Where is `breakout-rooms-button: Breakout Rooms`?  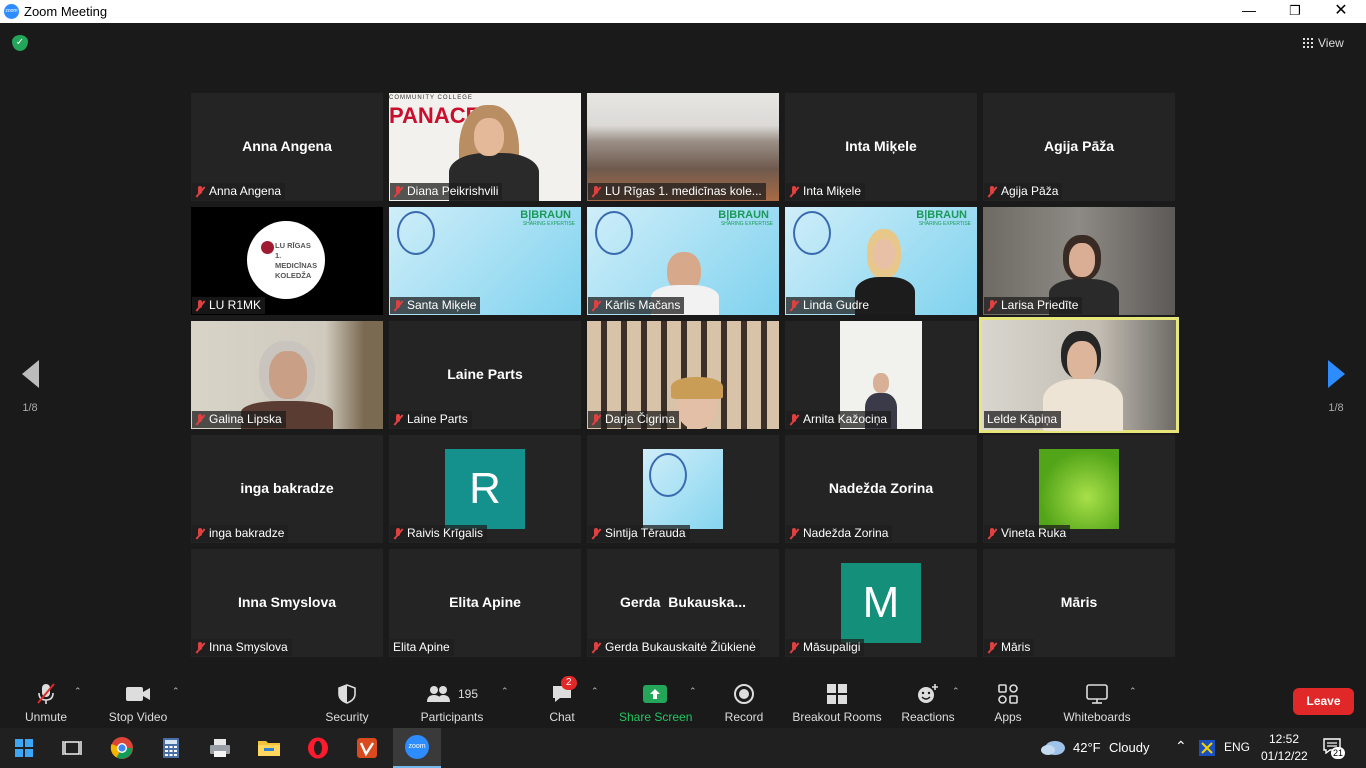
breakout-rooms-button: Breakout Rooms is located at coordinates (837, 703).